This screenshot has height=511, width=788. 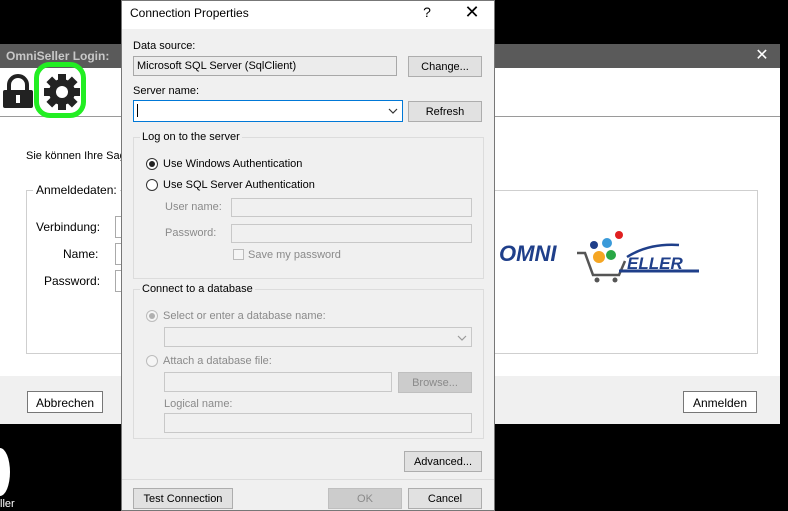 I want to click on server-name-label: Server name:, so click(x=166, y=91).